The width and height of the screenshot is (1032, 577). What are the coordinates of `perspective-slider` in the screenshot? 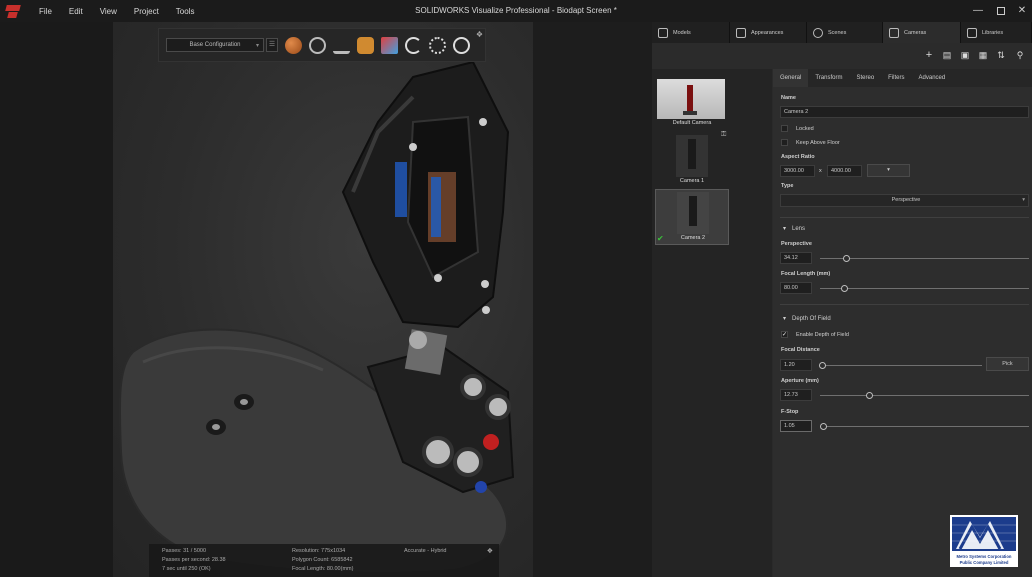 It's located at (924, 258).